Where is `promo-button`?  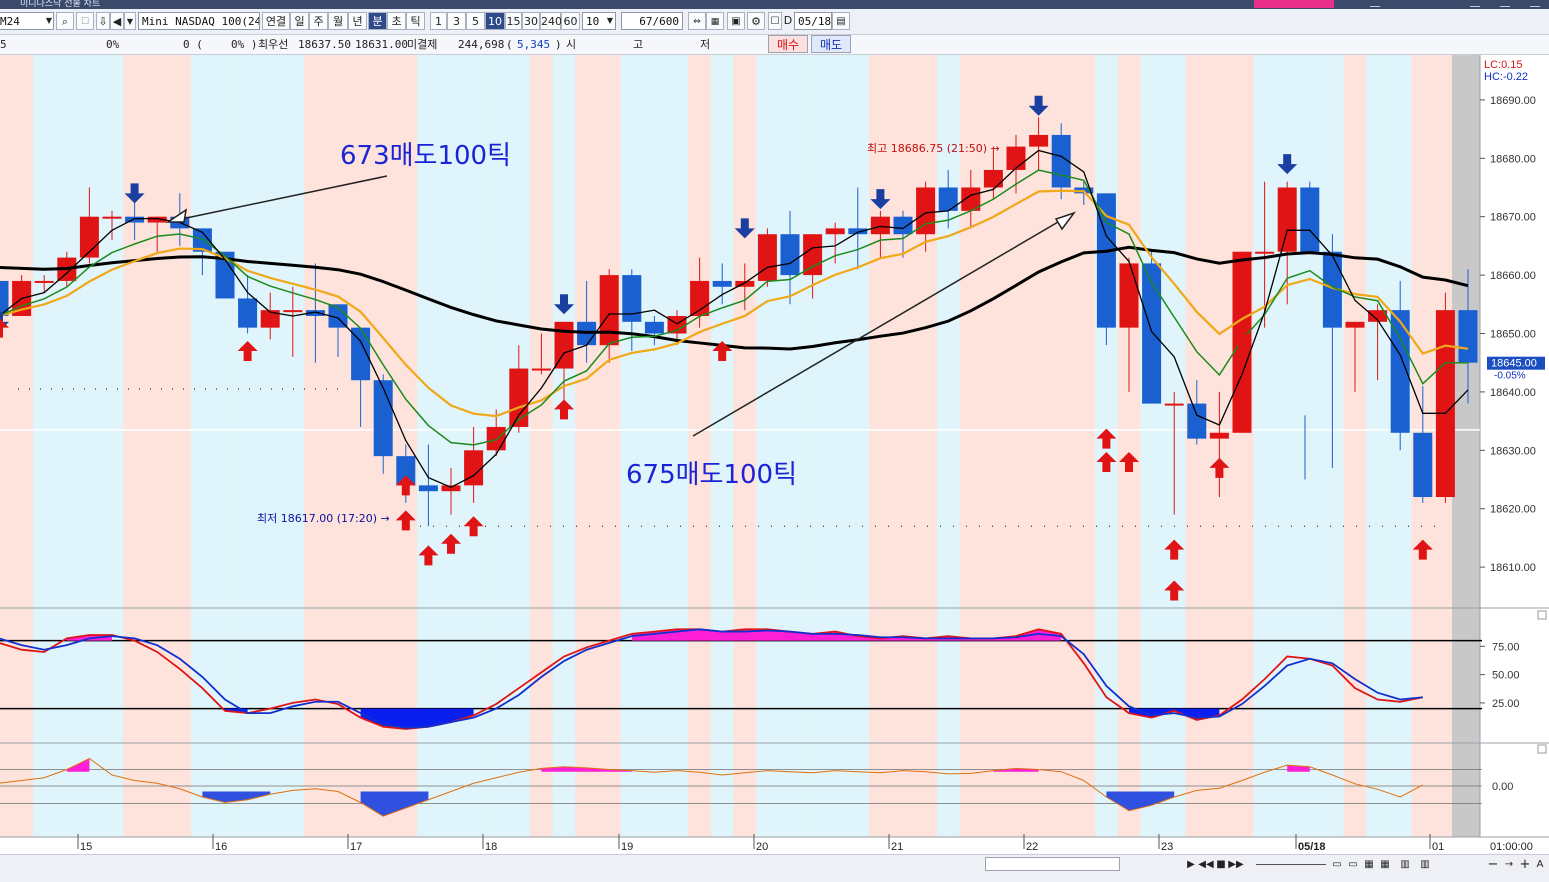 promo-button is located at coordinates (1294, 4).